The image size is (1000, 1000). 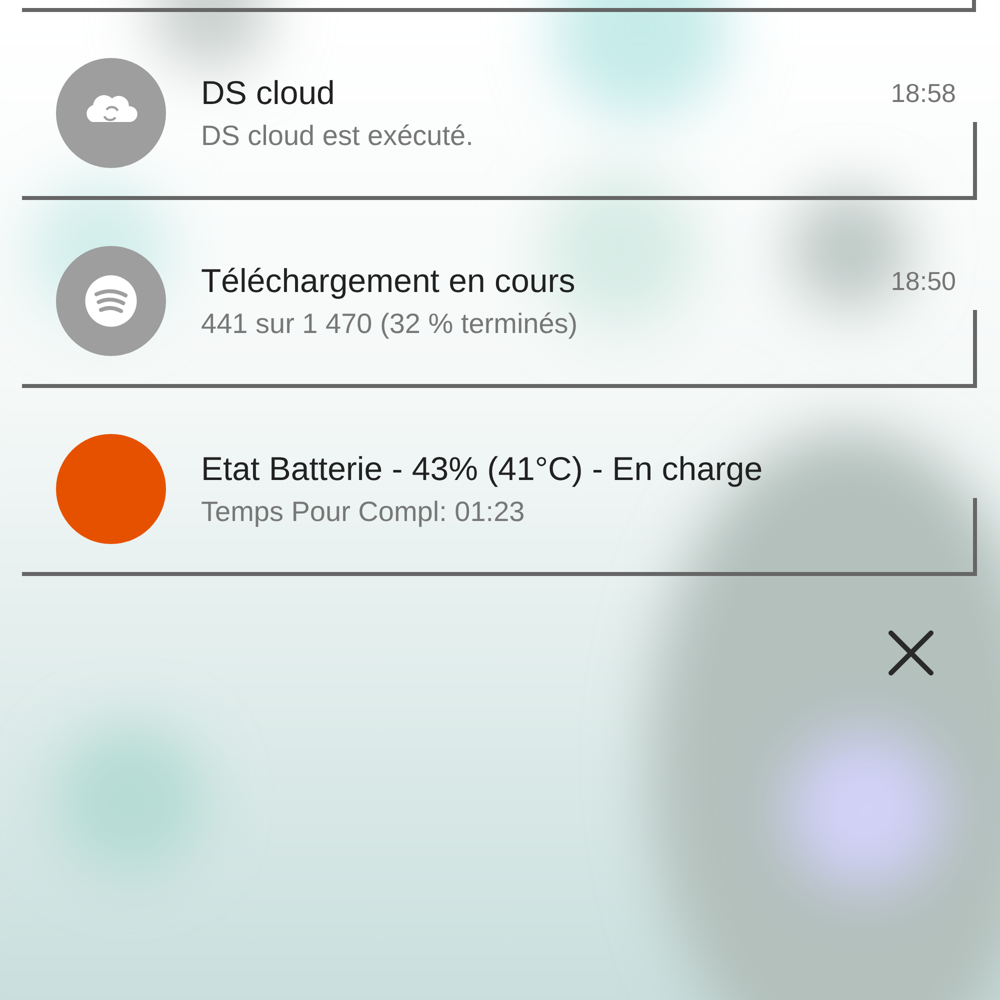 I want to click on notification-time: 18:58, so click(x=923, y=93).